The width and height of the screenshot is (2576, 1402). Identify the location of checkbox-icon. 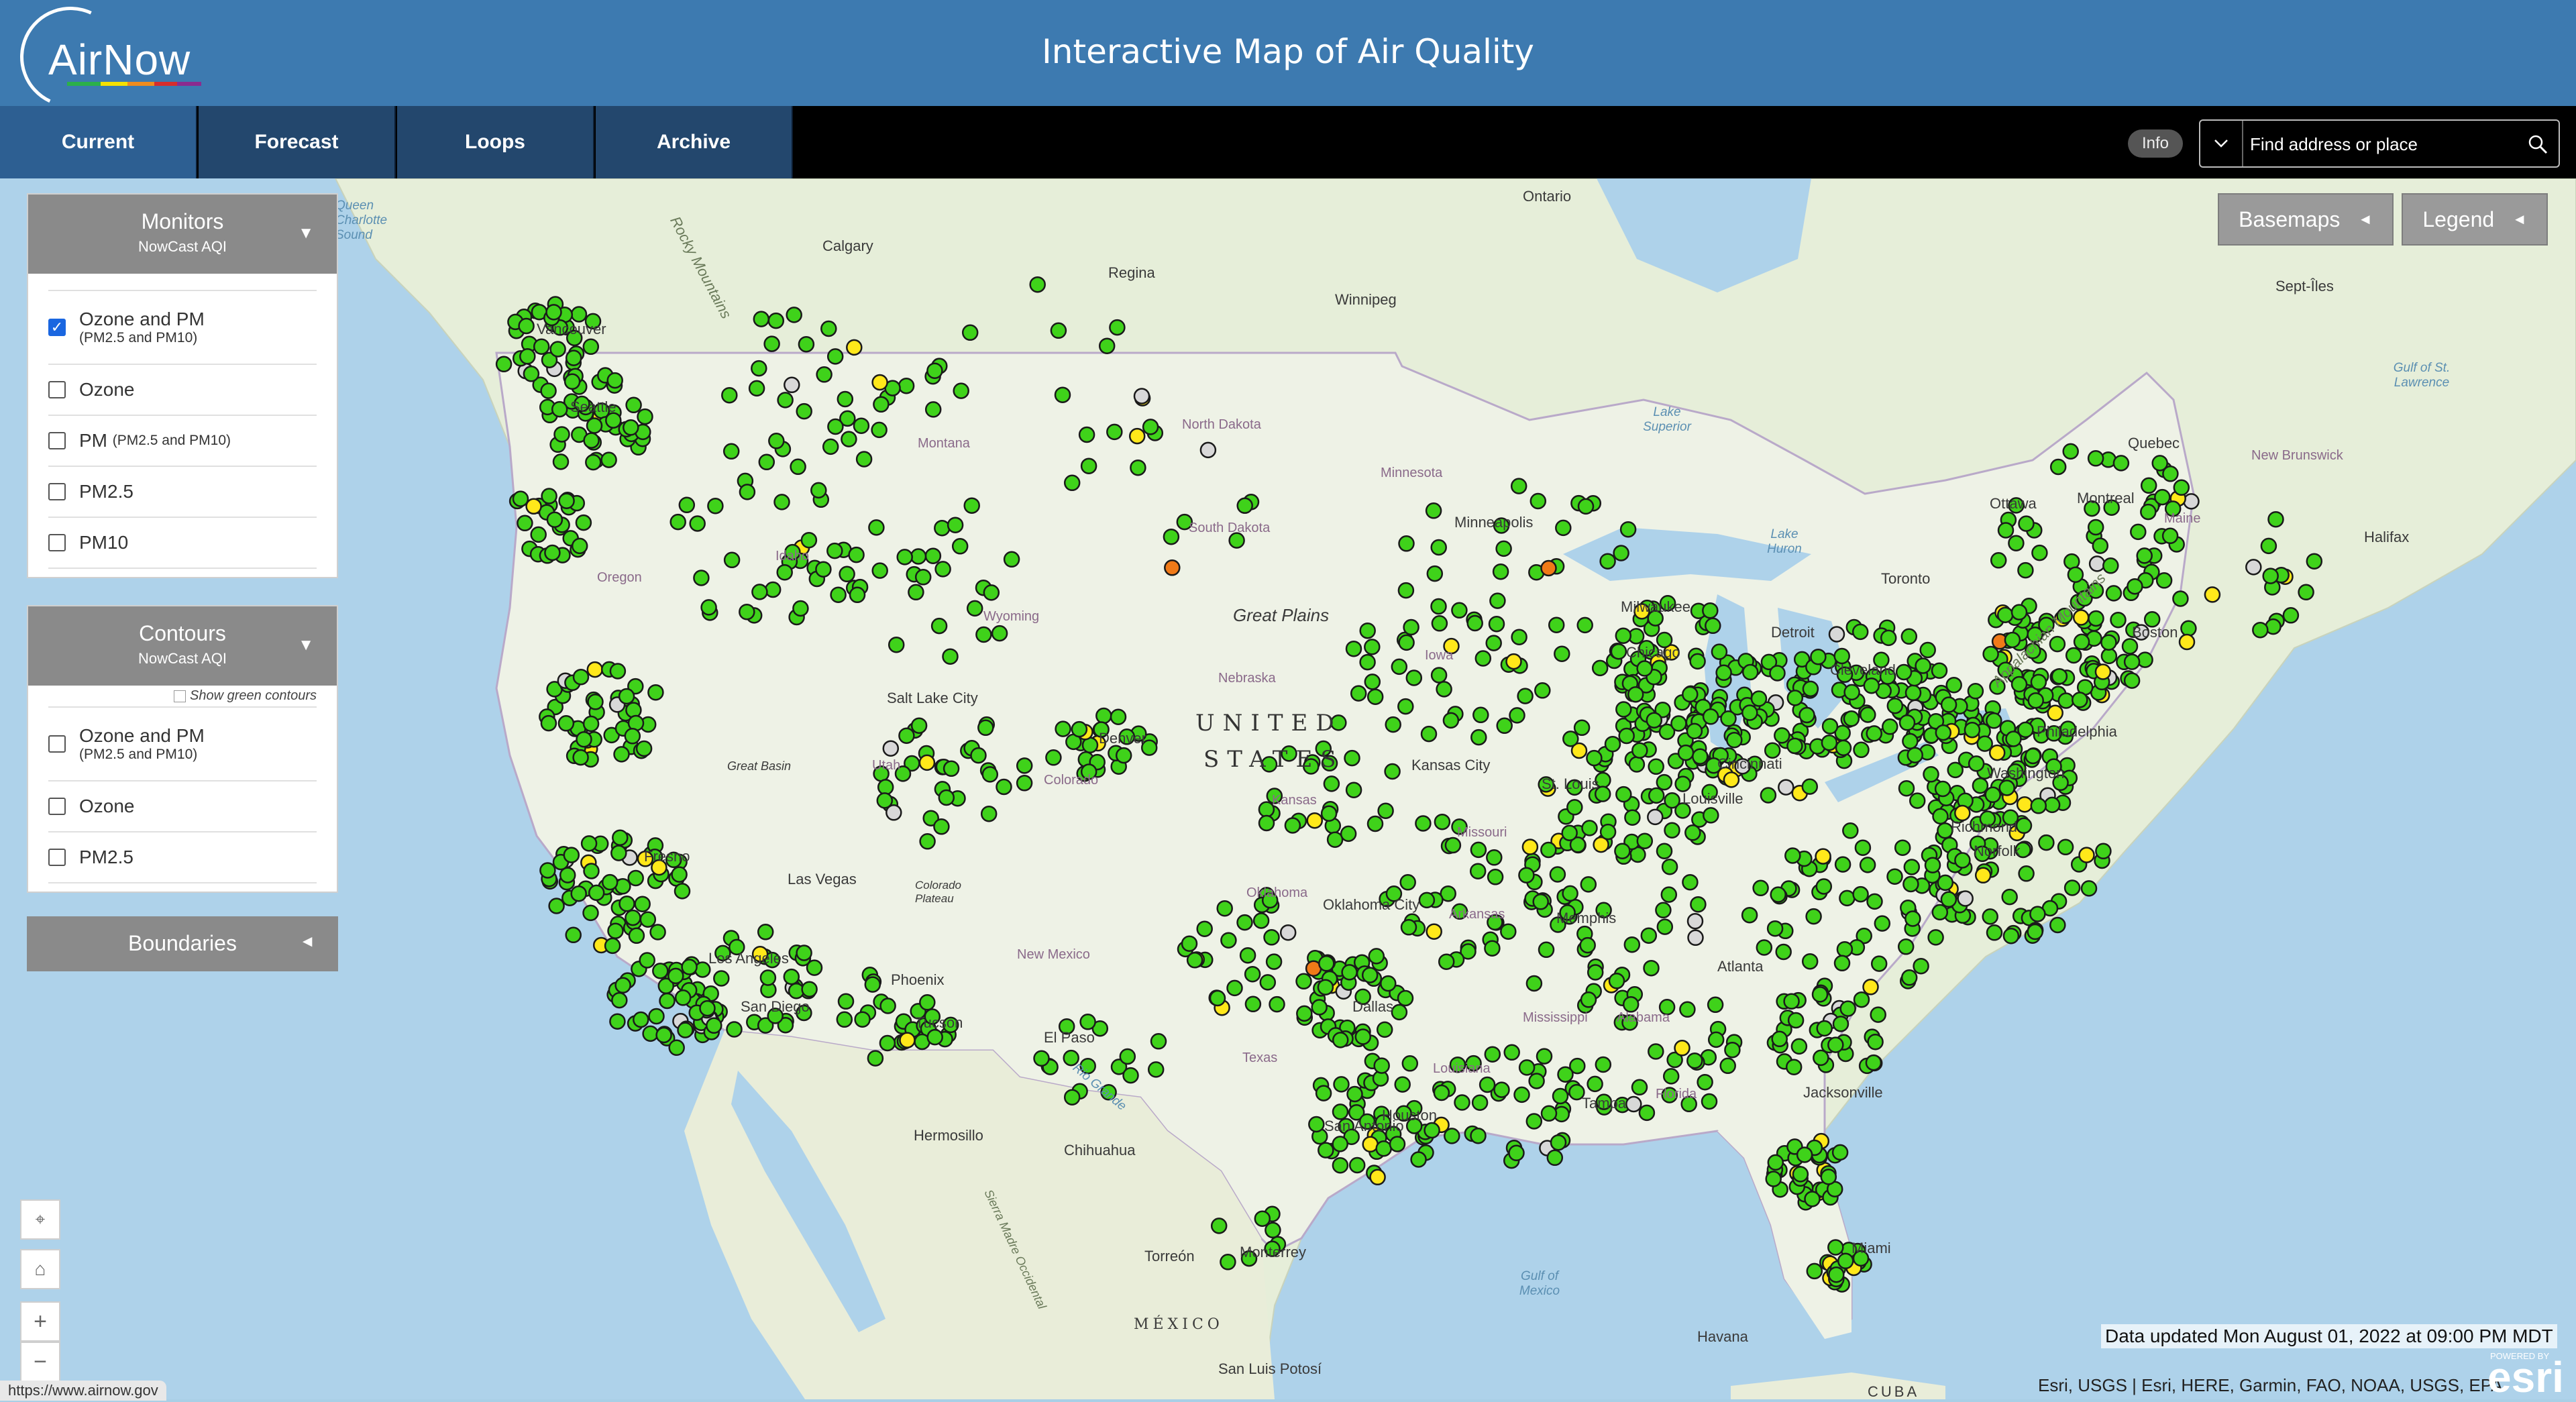
(57, 390).